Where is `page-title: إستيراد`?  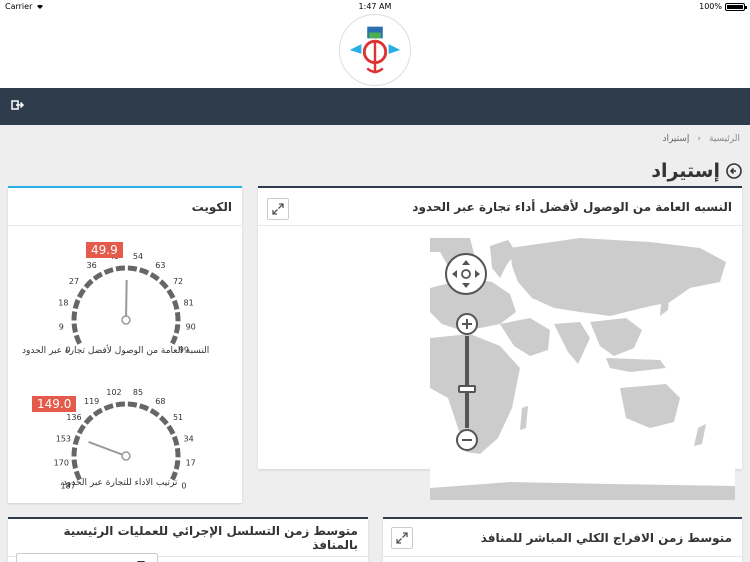
page-title: إستيراد is located at coordinates (685, 171).